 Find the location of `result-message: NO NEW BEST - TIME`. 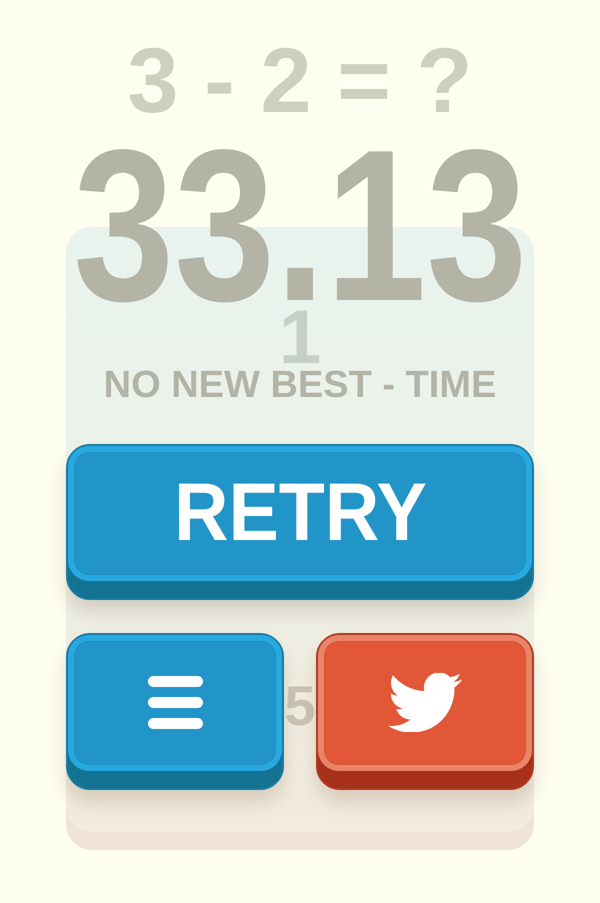

result-message: NO NEW BEST - TIME is located at coordinates (300, 385).